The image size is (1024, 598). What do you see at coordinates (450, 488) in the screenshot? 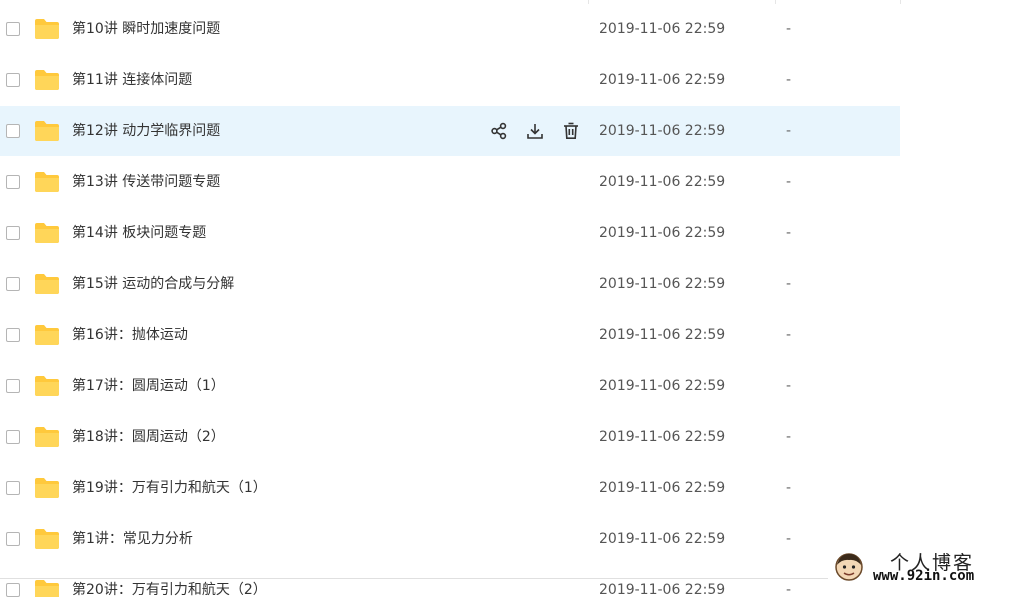
I see `table-row: 第19讲：万有引力和航天（1） 2019-11-06 22:59 -` at bounding box center [450, 488].